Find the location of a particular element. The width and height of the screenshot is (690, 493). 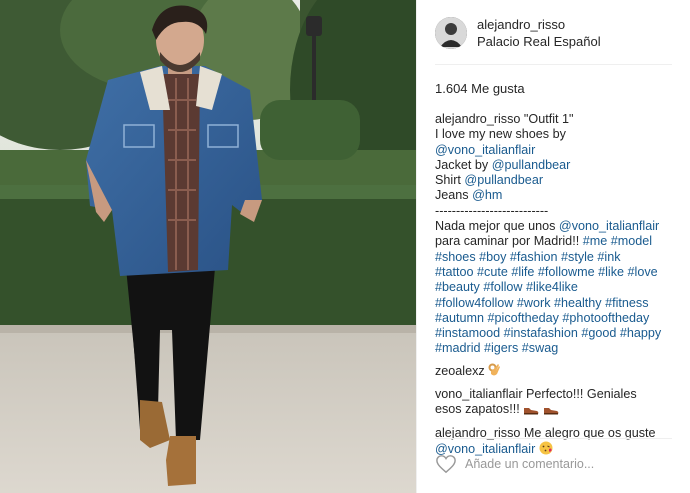

avatar is located at coordinates (451, 33).